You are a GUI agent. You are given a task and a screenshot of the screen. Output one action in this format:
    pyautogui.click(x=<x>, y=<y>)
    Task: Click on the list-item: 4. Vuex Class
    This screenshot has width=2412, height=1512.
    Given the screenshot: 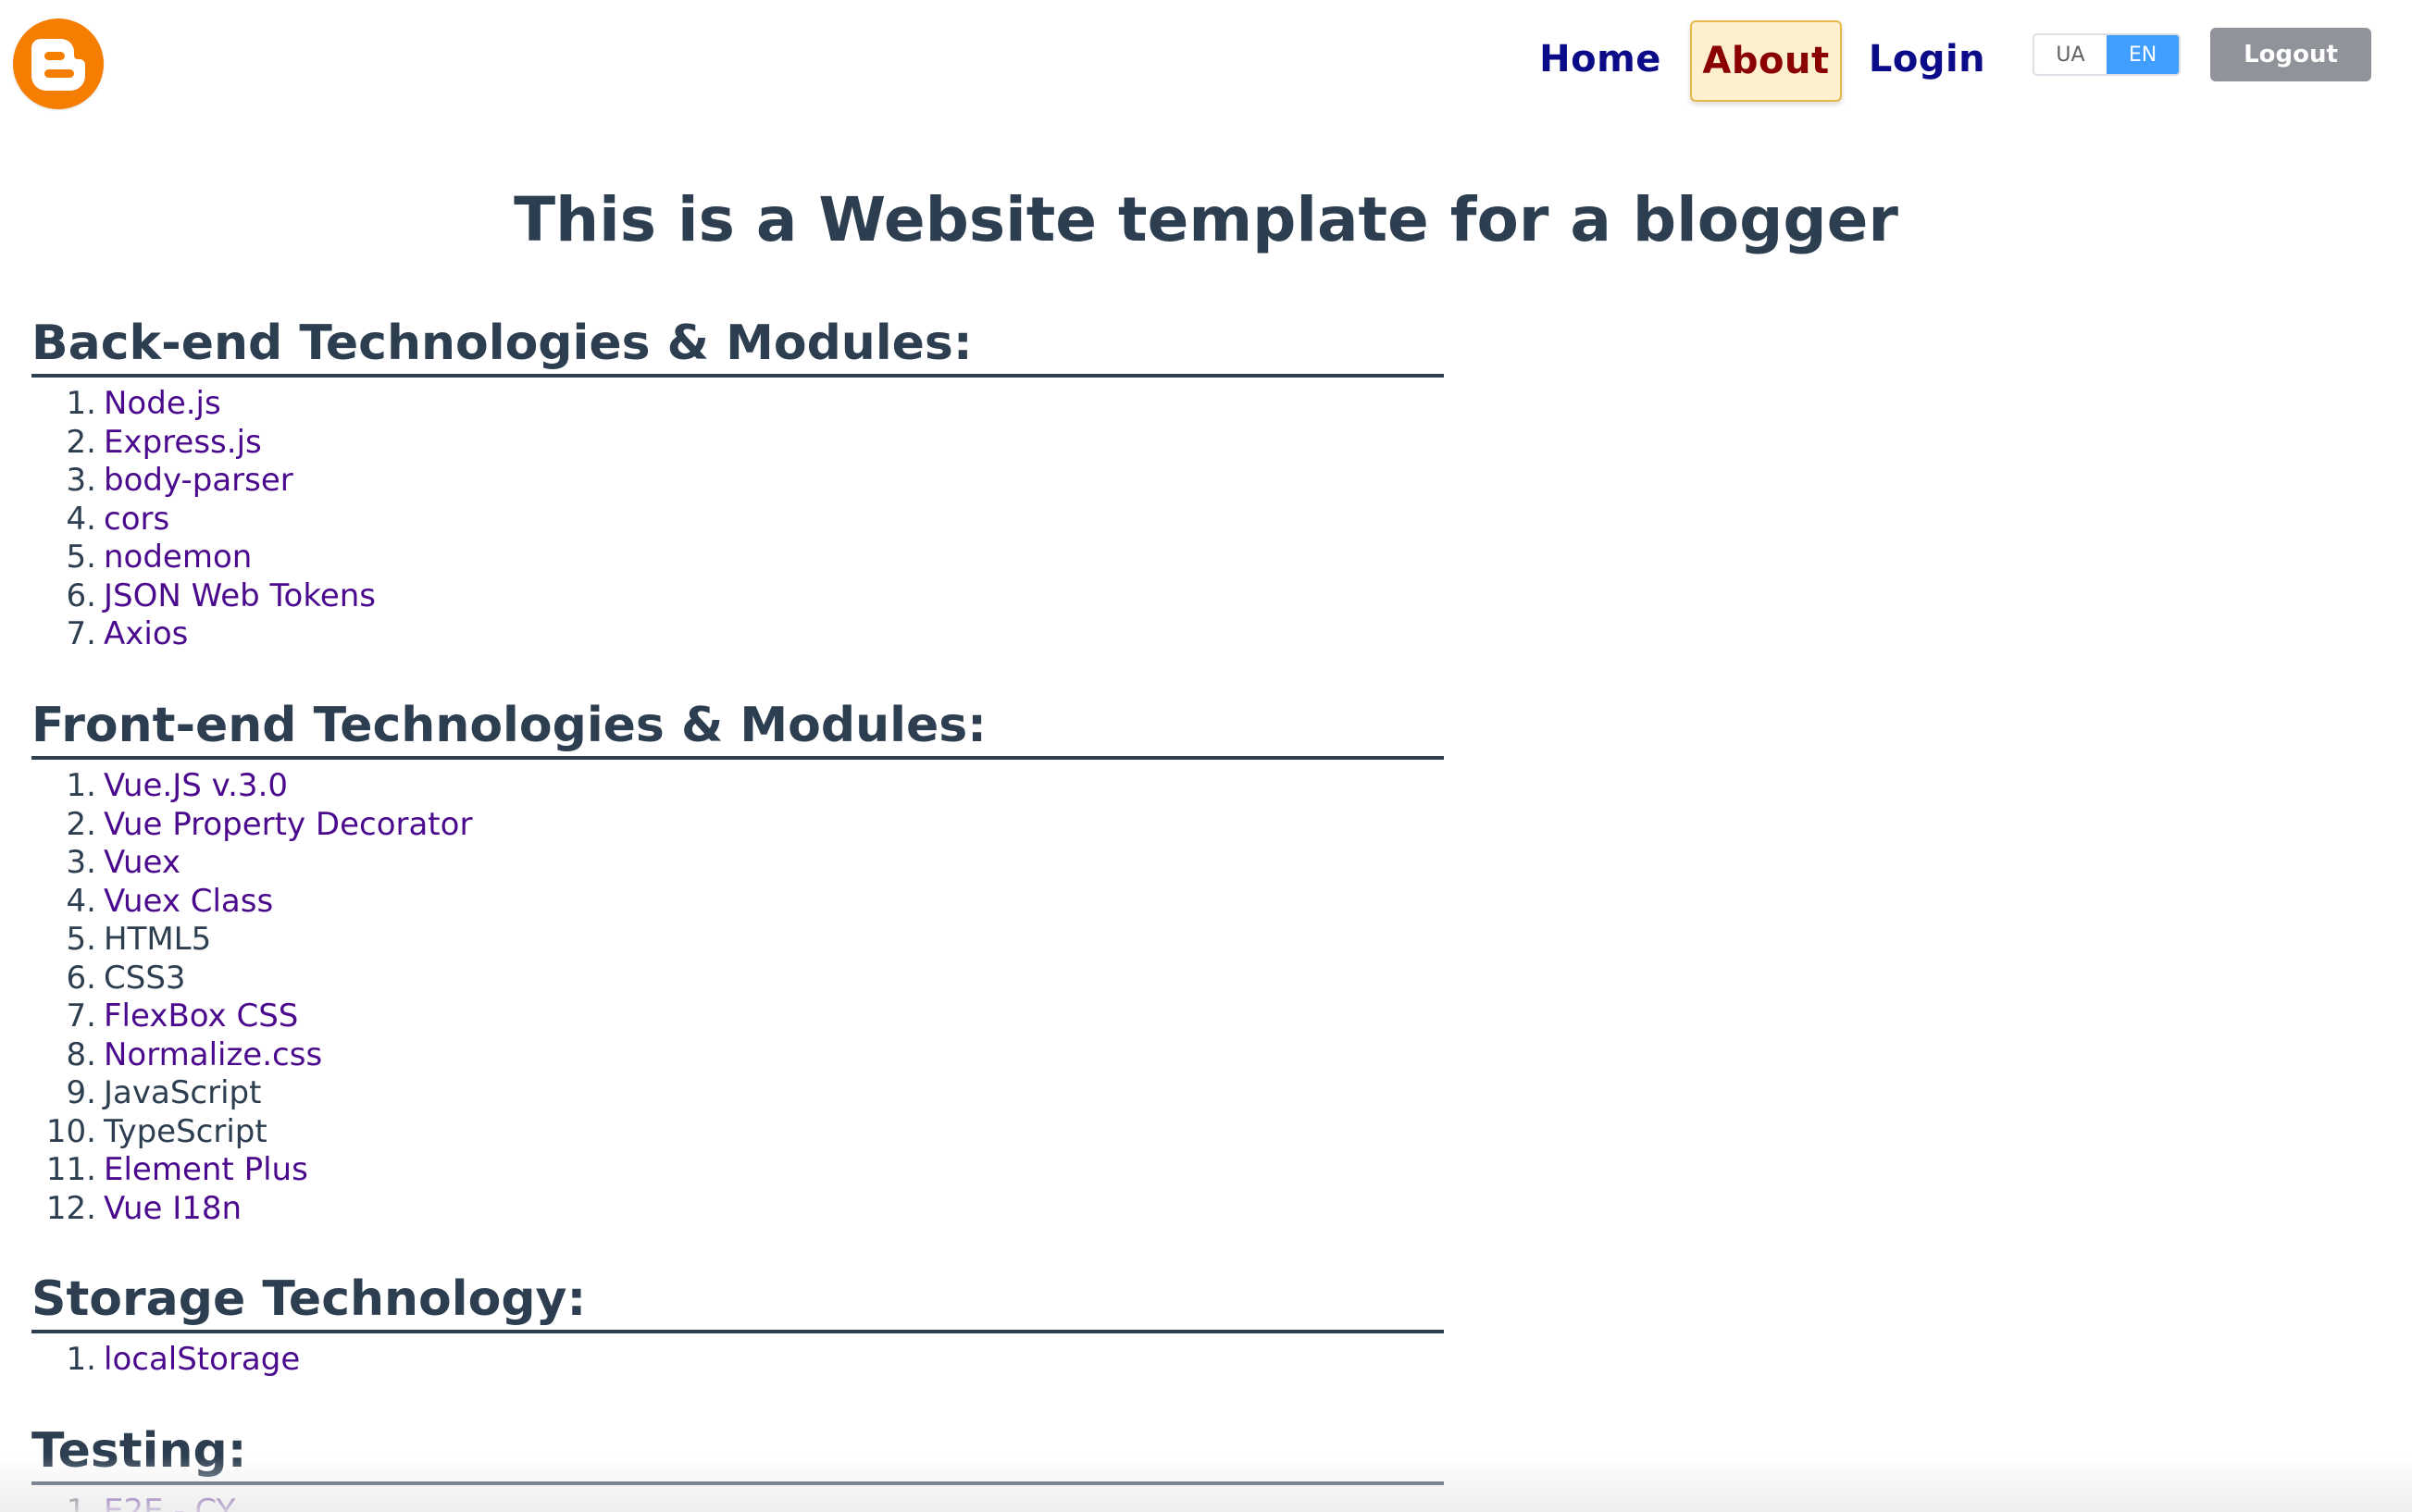 What is the action you would take?
    pyautogui.click(x=738, y=902)
    